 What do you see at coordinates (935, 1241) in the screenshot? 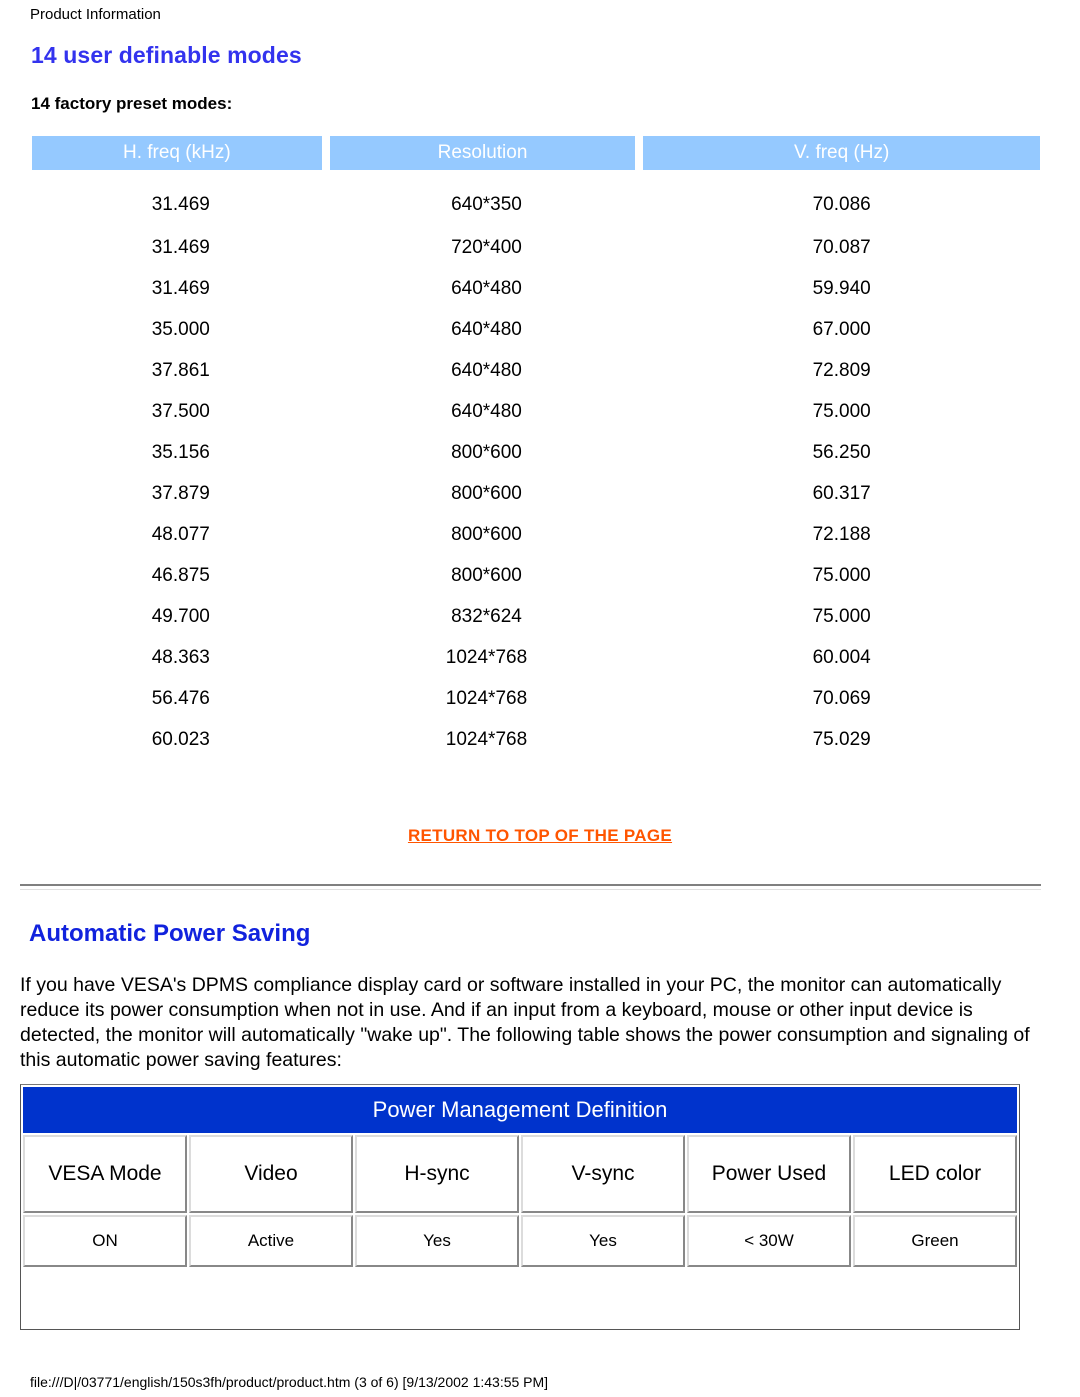
I see `pm-cell-led-color: Green` at bounding box center [935, 1241].